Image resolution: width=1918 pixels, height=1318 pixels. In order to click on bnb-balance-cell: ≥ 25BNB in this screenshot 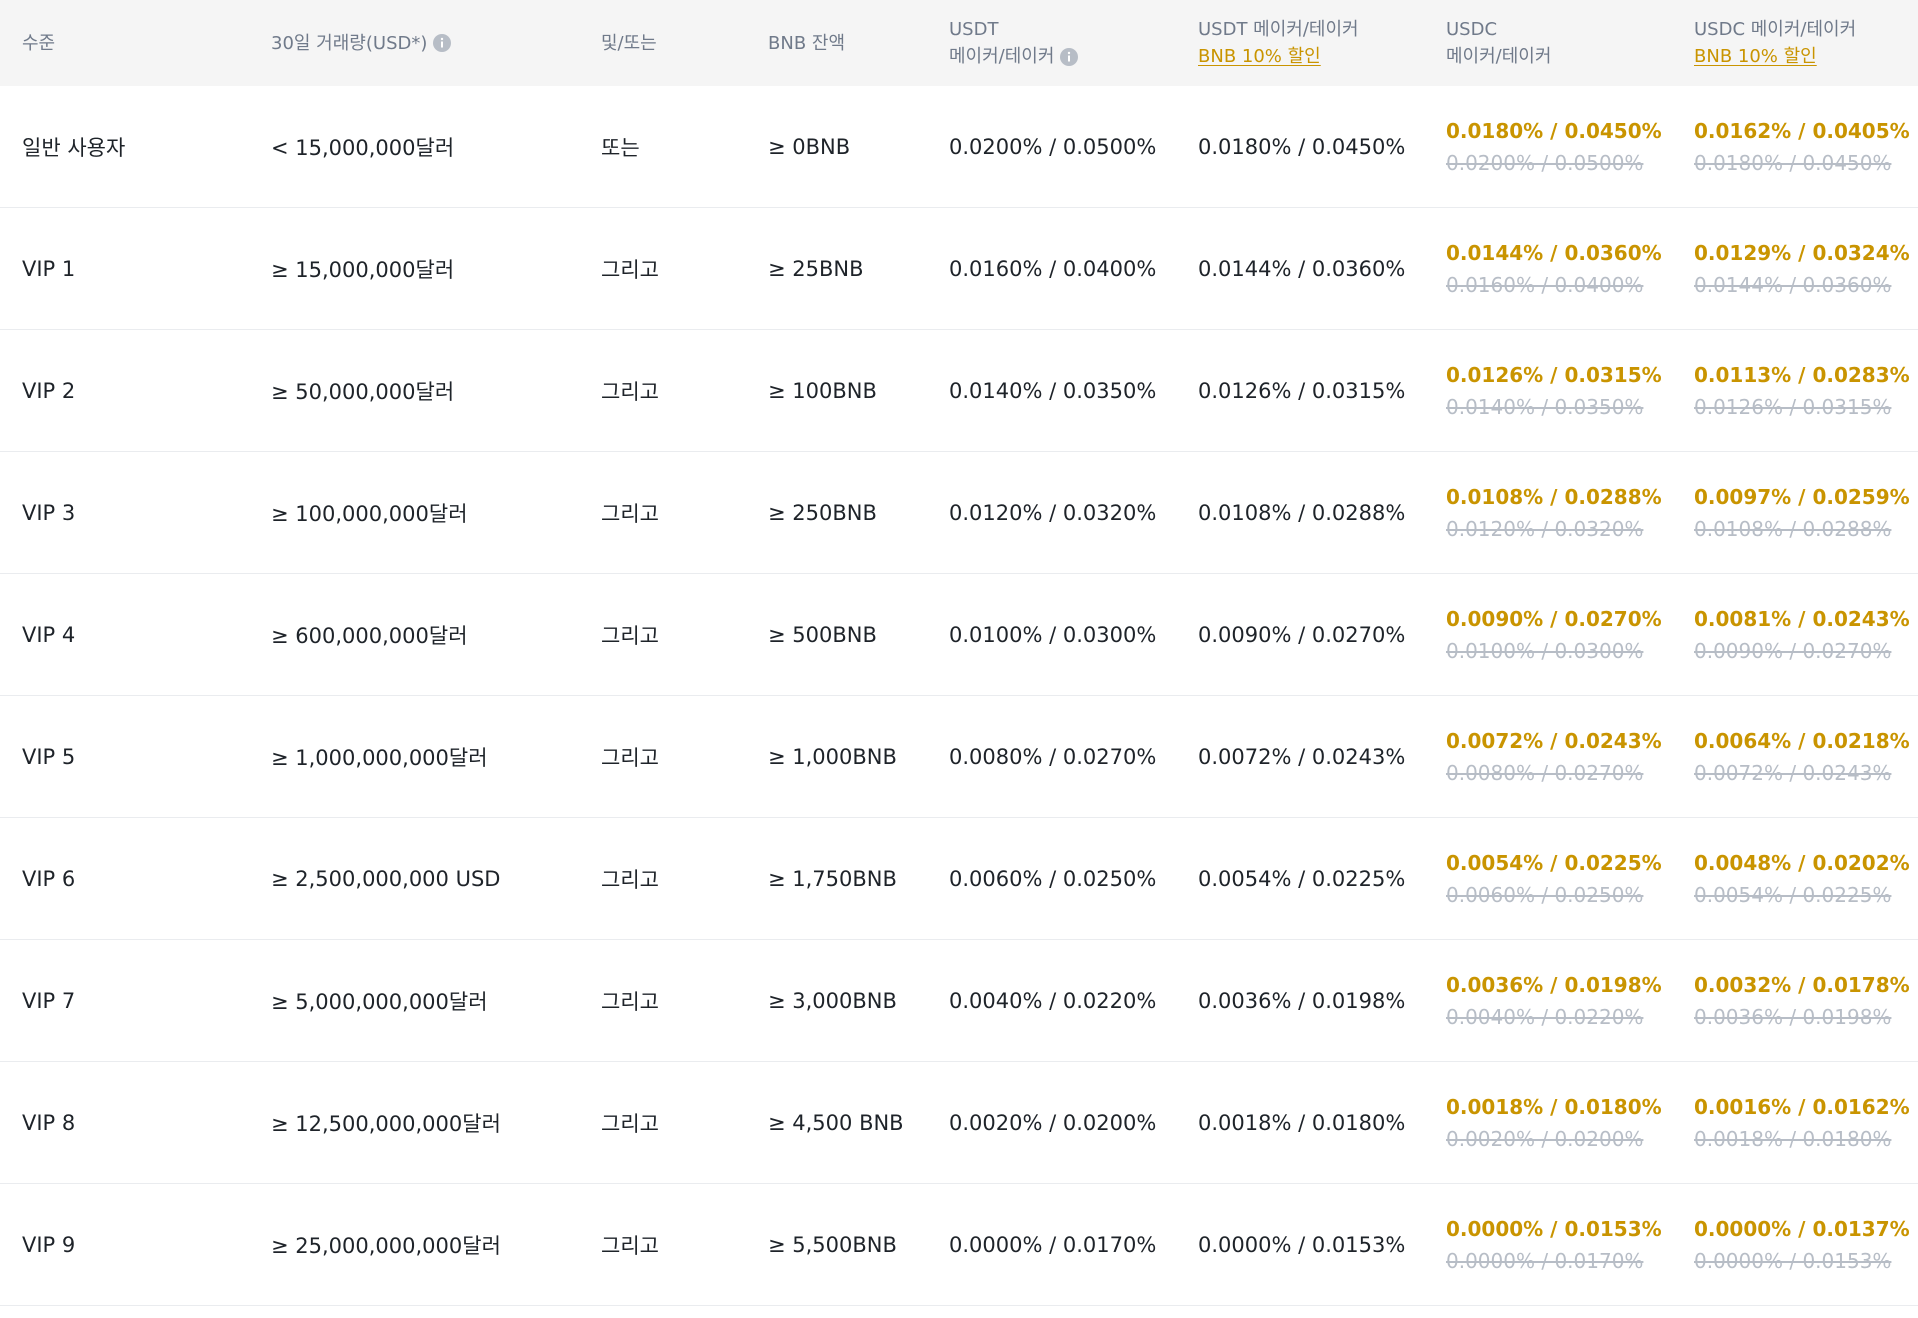, I will do `click(816, 269)`.